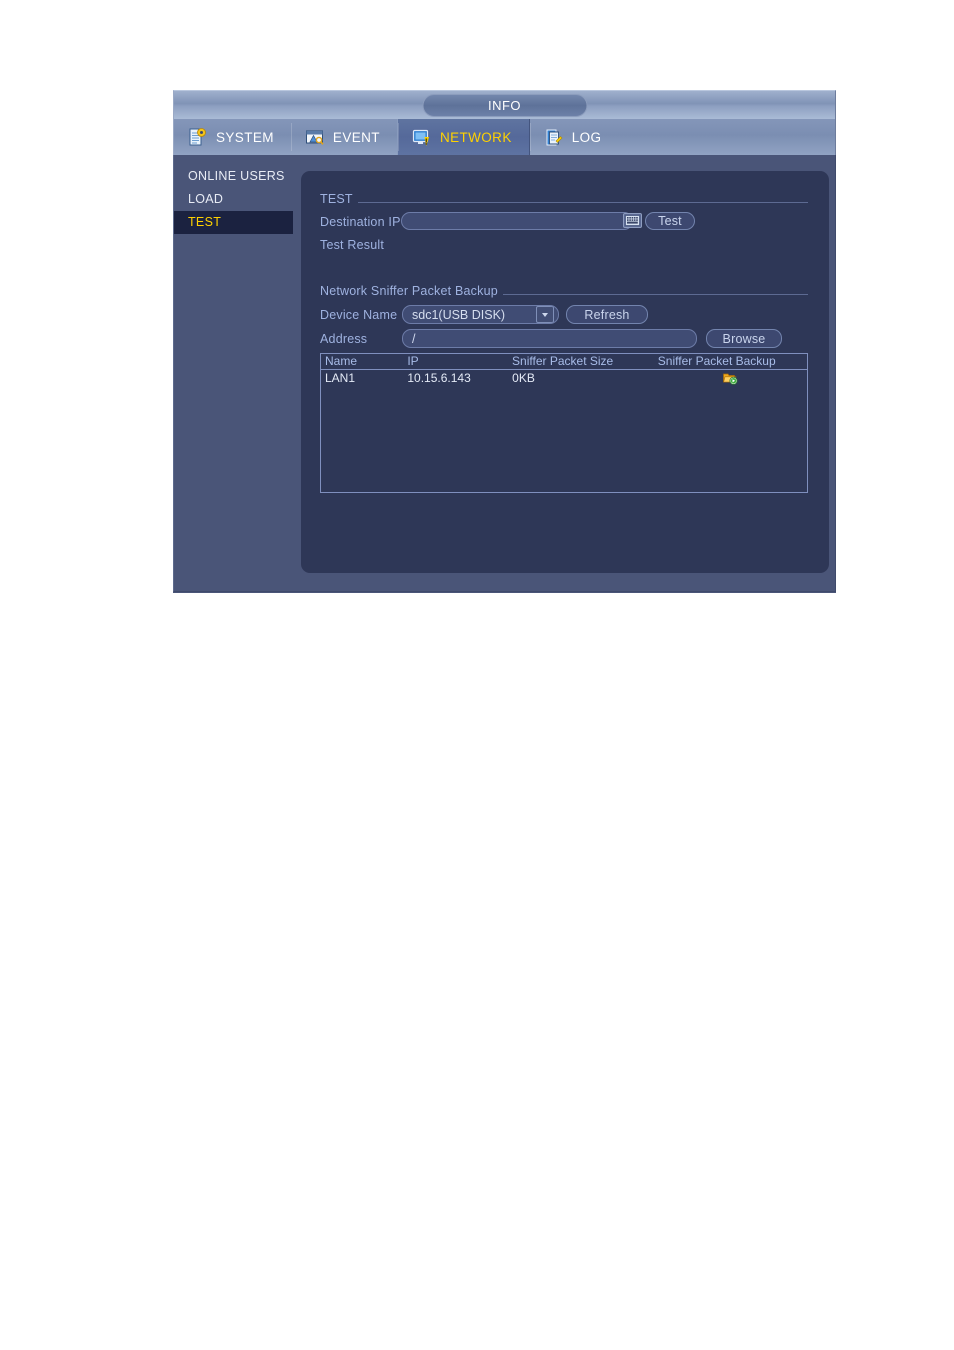 The image size is (954, 1350). I want to click on tab-log-label: LOG, so click(586, 137).